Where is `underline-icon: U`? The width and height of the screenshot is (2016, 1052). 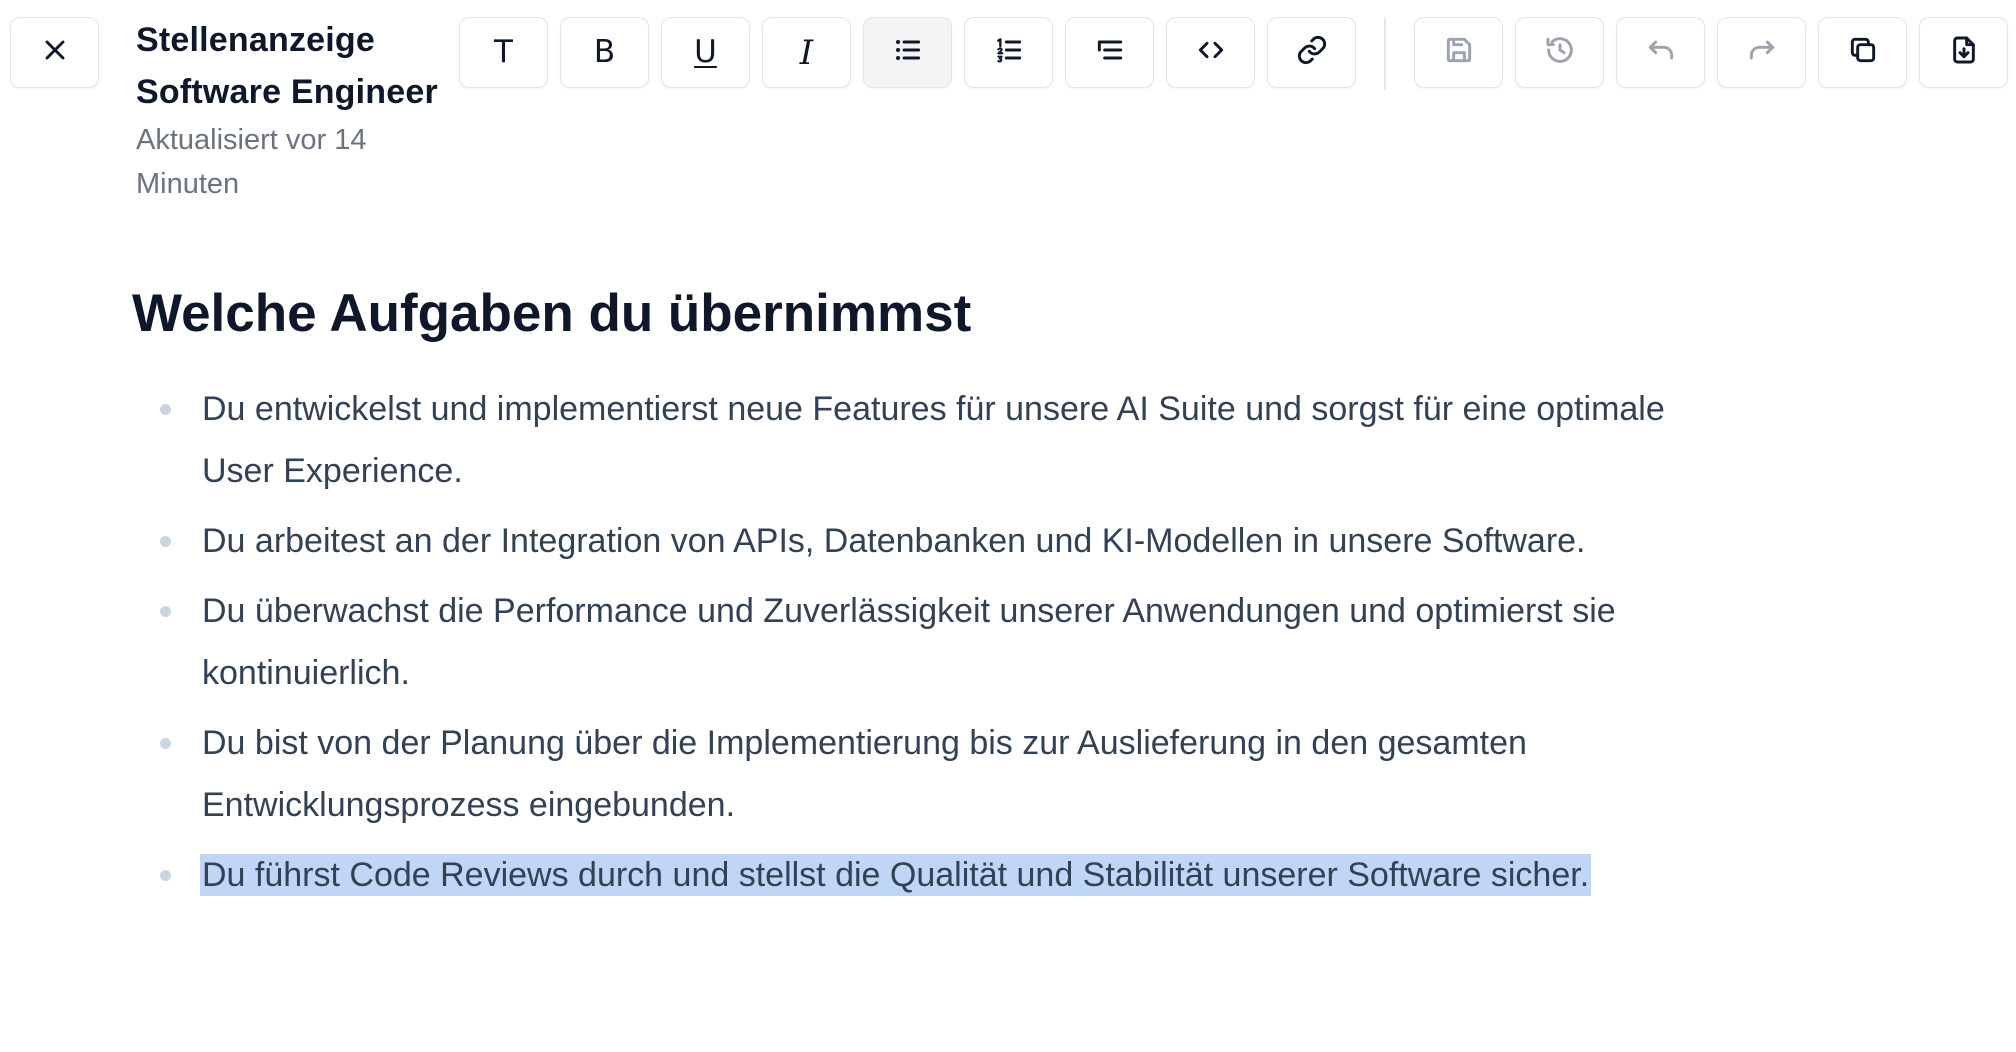 underline-icon: U is located at coordinates (705, 52).